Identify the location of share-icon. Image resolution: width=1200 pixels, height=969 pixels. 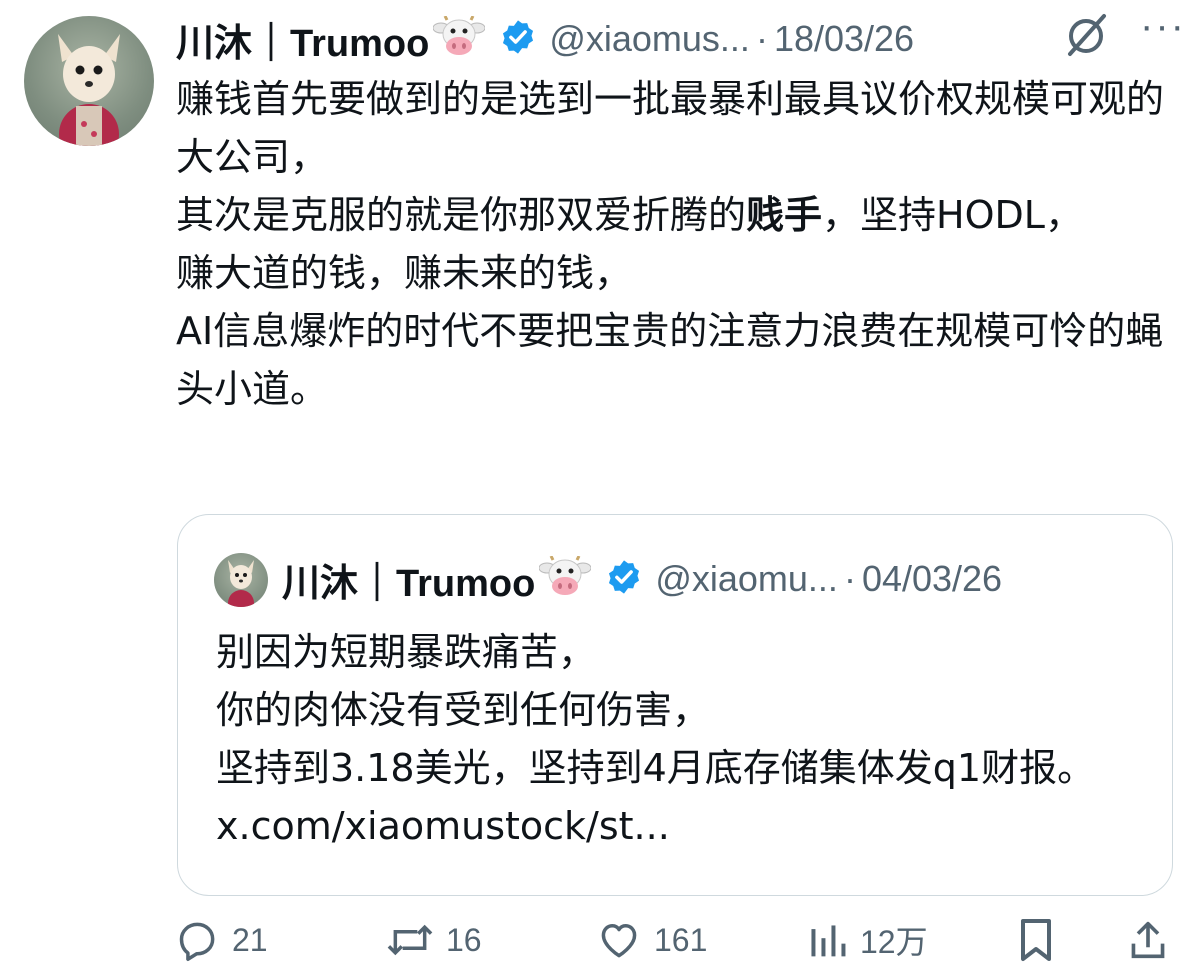
(1148, 940).